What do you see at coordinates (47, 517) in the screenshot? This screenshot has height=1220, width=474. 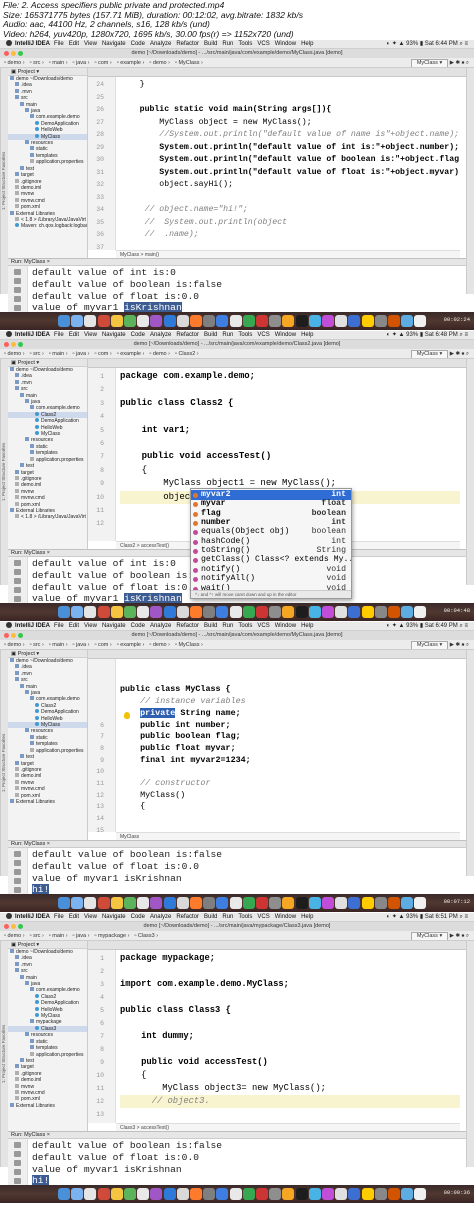 I see `project-tree-item: < 1.8 > /Library/Java/JavaVirt` at bounding box center [47, 517].